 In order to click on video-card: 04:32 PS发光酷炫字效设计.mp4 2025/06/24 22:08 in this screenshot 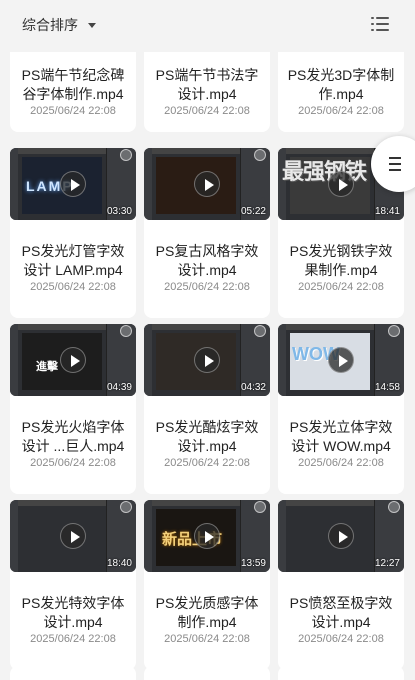, I will do `click(207, 409)`.